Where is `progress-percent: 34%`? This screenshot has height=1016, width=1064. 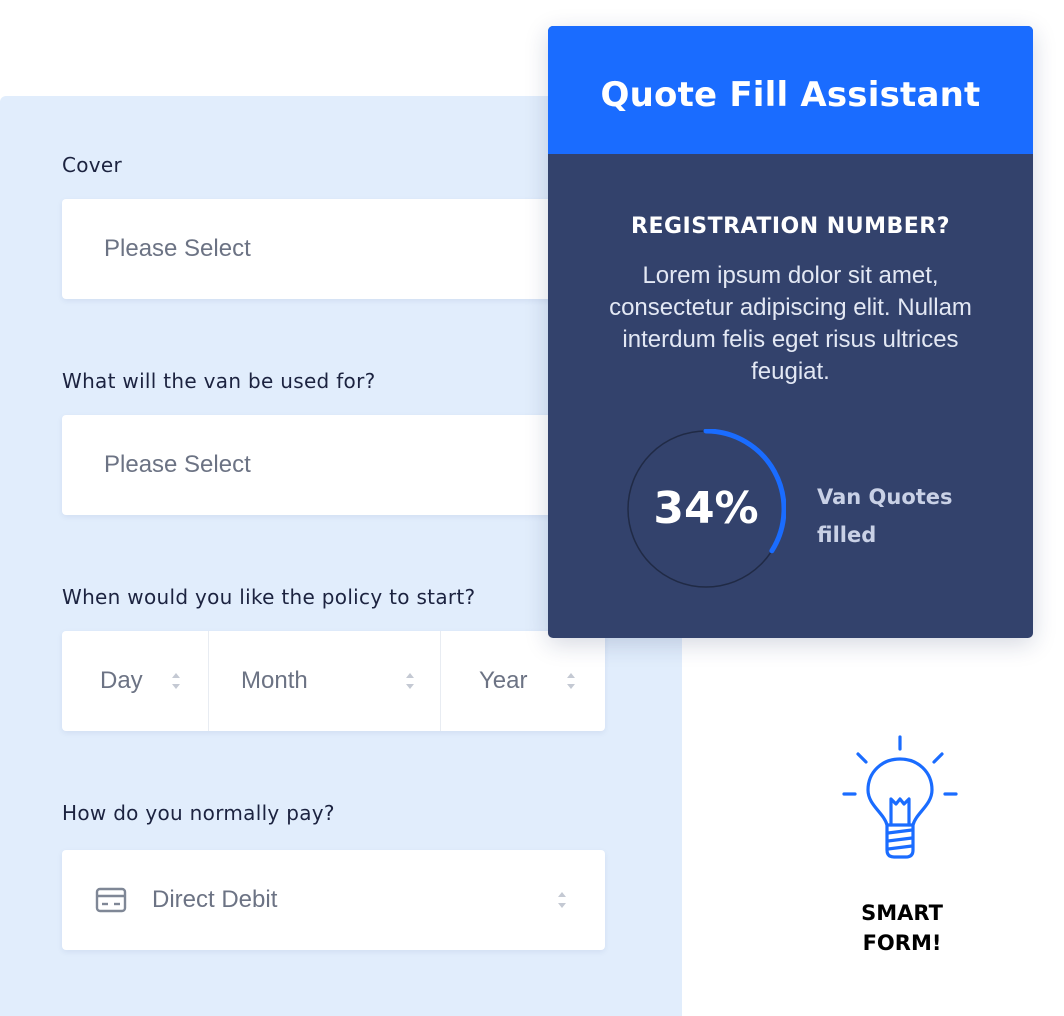
progress-percent: 34% is located at coordinates (706, 508).